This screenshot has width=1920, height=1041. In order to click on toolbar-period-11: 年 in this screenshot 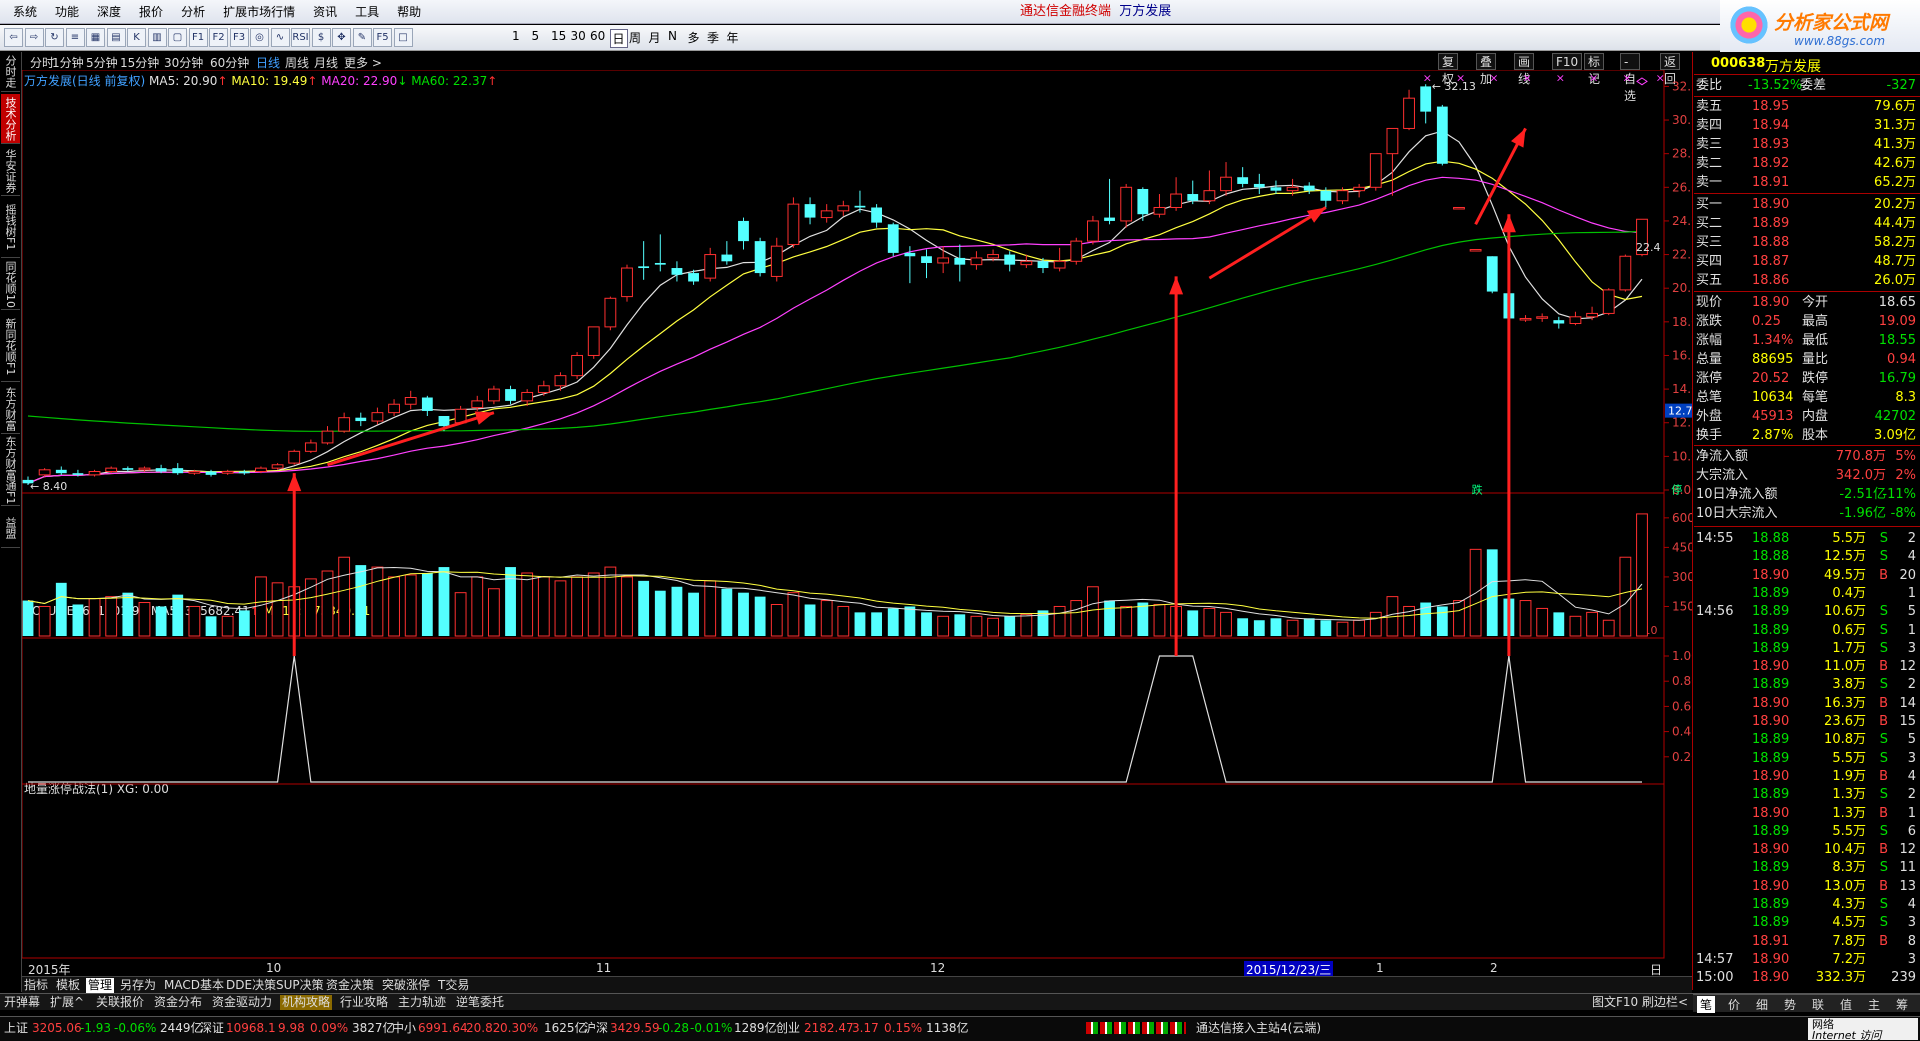, I will do `click(733, 37)`.